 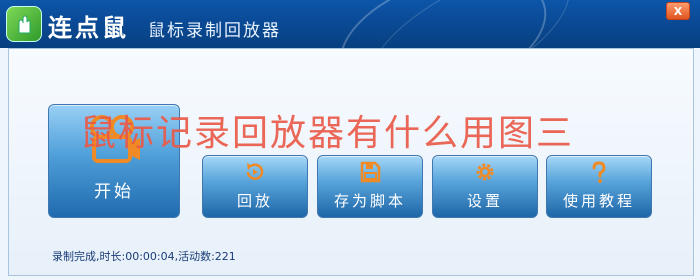 What do you see at coordinates (485, 172) in the screenshot?
I see `gear-icon` at bounding box center [485, 172].